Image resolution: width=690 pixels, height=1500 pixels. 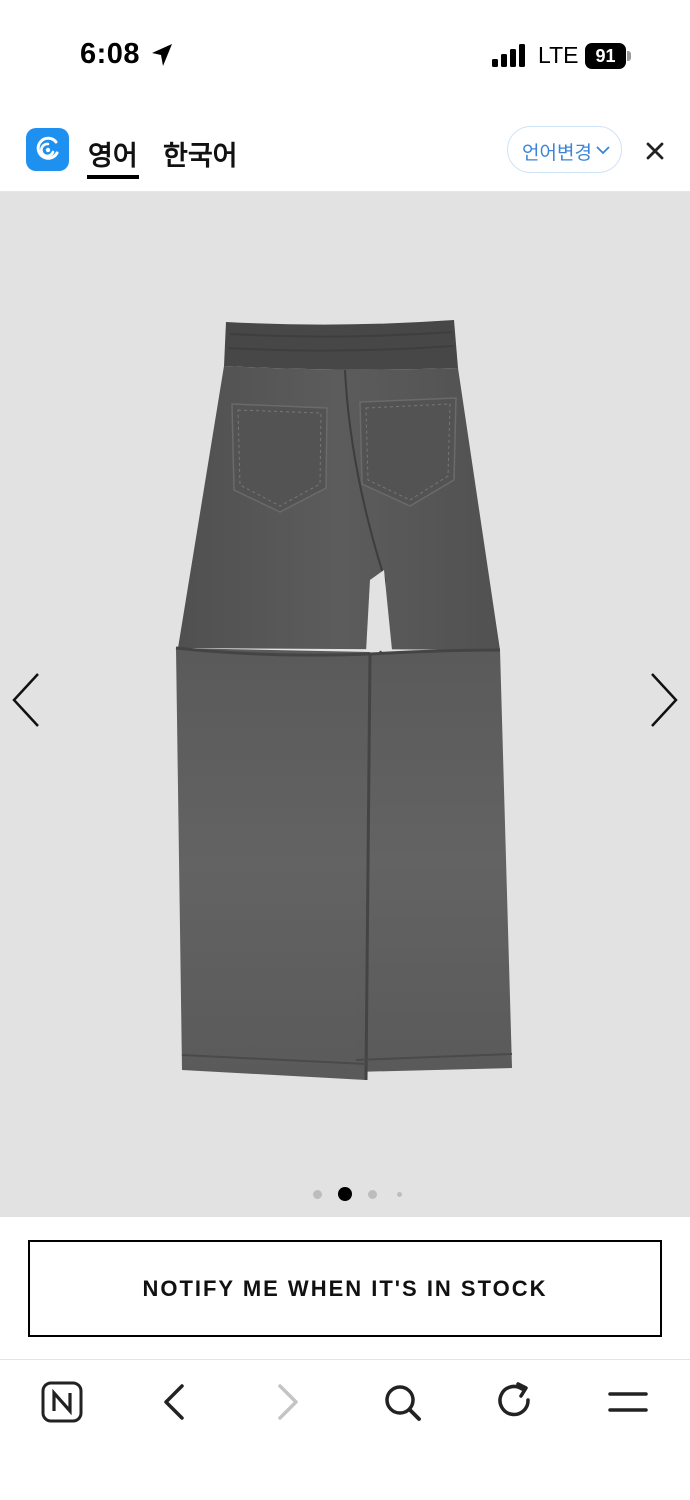 I want to click on network-type: LTE, so click(x=558, y=55).